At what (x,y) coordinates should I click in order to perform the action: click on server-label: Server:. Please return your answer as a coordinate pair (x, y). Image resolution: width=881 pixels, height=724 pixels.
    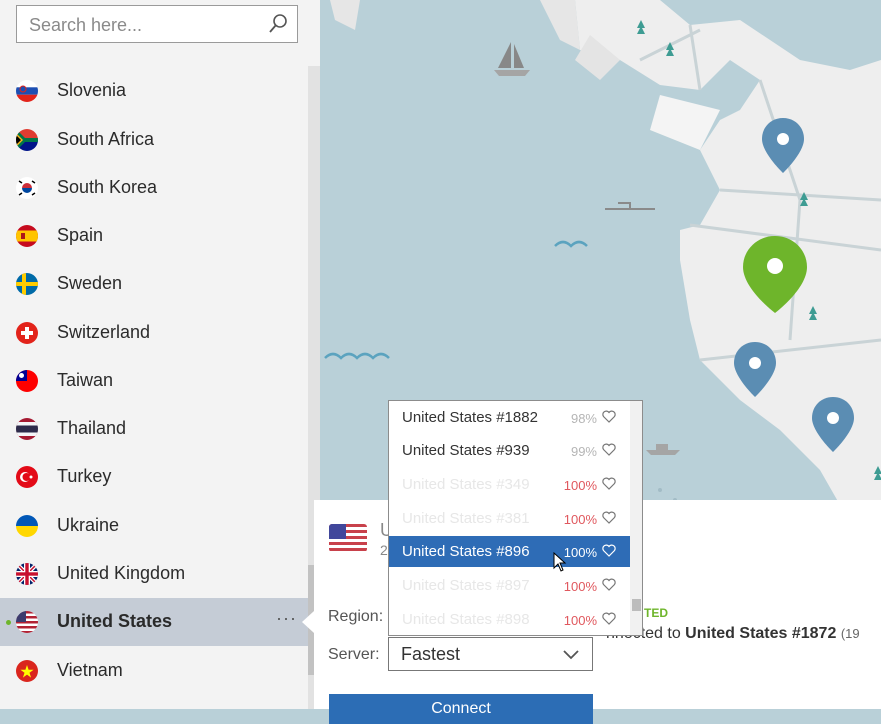
    Looking at the image, I should click on (354, 654).